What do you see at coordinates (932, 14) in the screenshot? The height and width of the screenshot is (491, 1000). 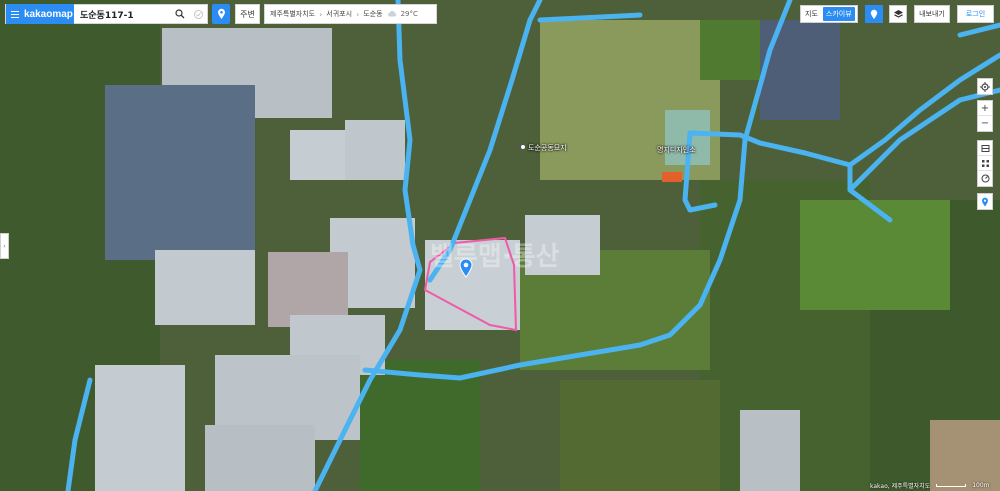 I see `share-button: 내보내기` at bounding box center [932, 14].